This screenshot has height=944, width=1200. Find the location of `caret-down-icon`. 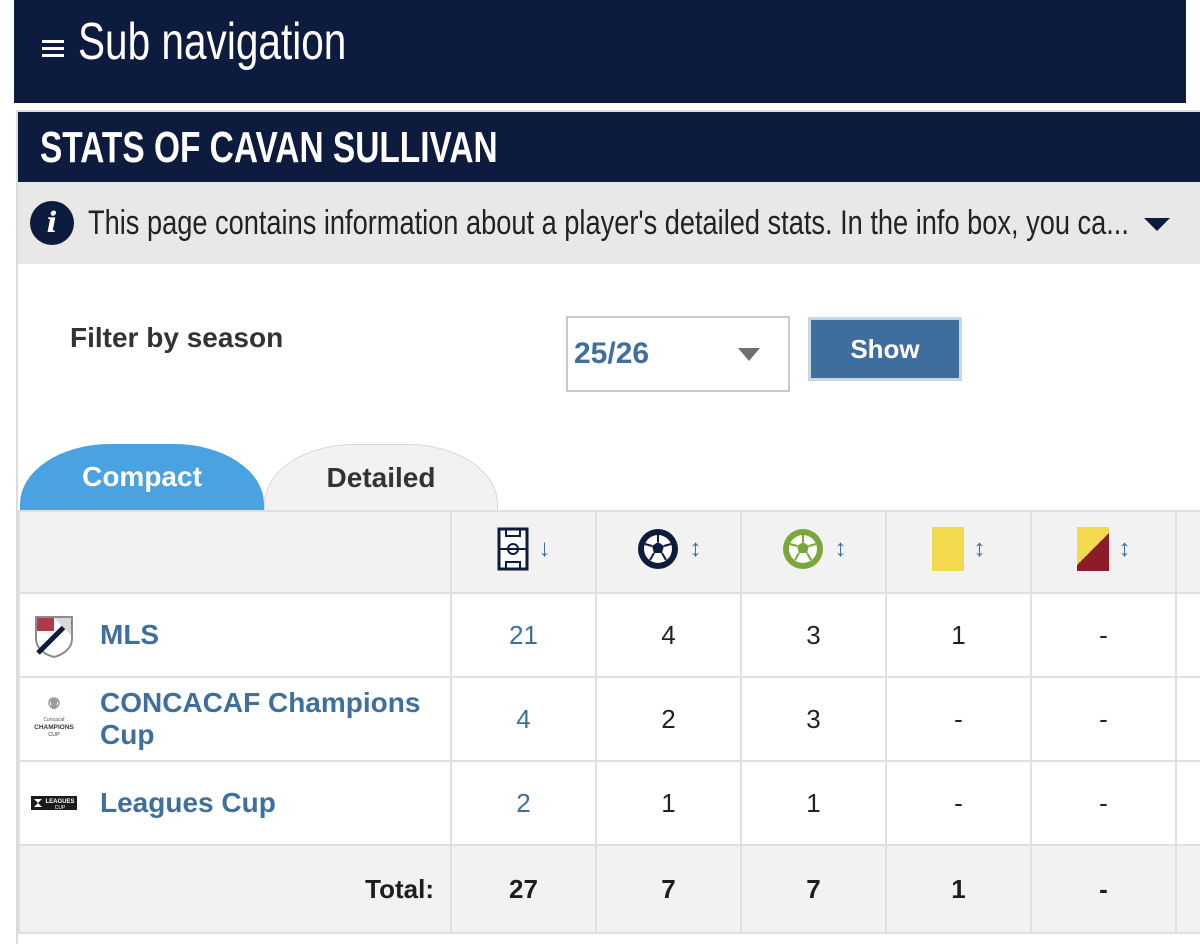

caret-down-icon is located at coordinates (1157, 224).